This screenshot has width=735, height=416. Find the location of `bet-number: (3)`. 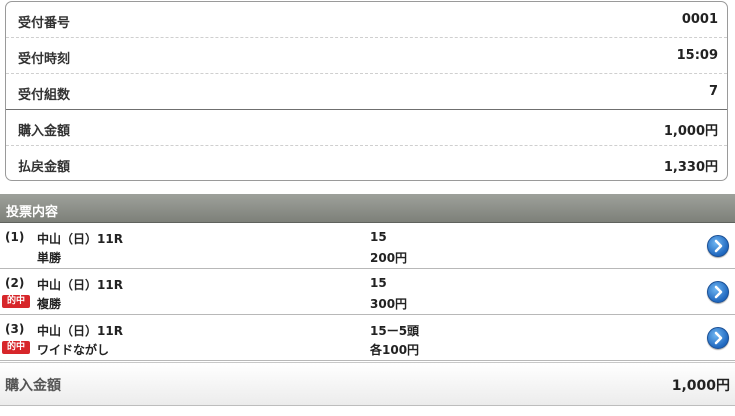

bet-number: (3) is located at coordinates (15, 329).